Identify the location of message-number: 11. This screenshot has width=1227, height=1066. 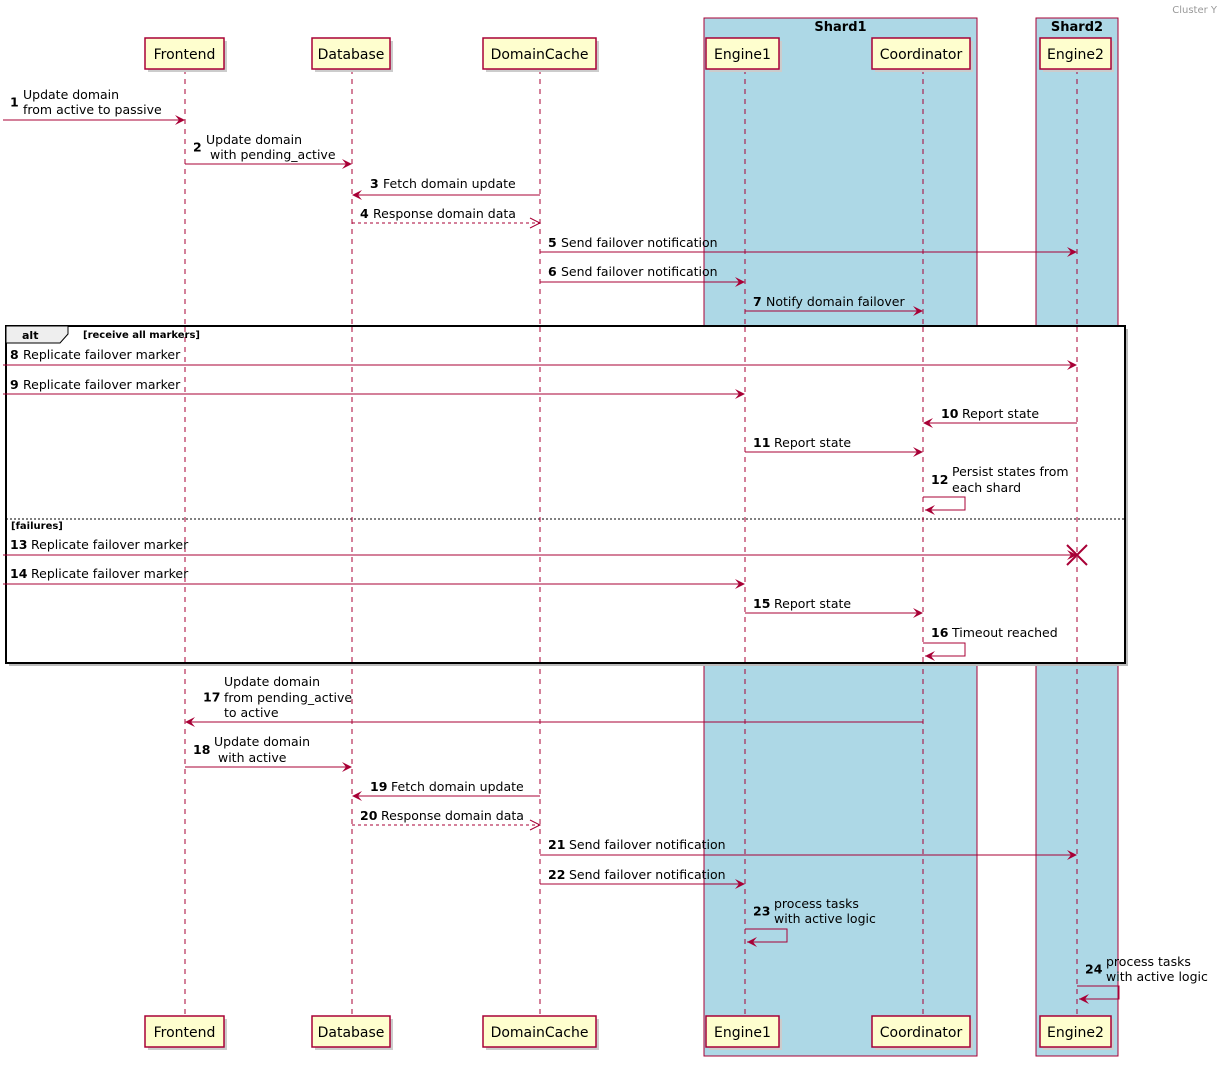
(761, 442).